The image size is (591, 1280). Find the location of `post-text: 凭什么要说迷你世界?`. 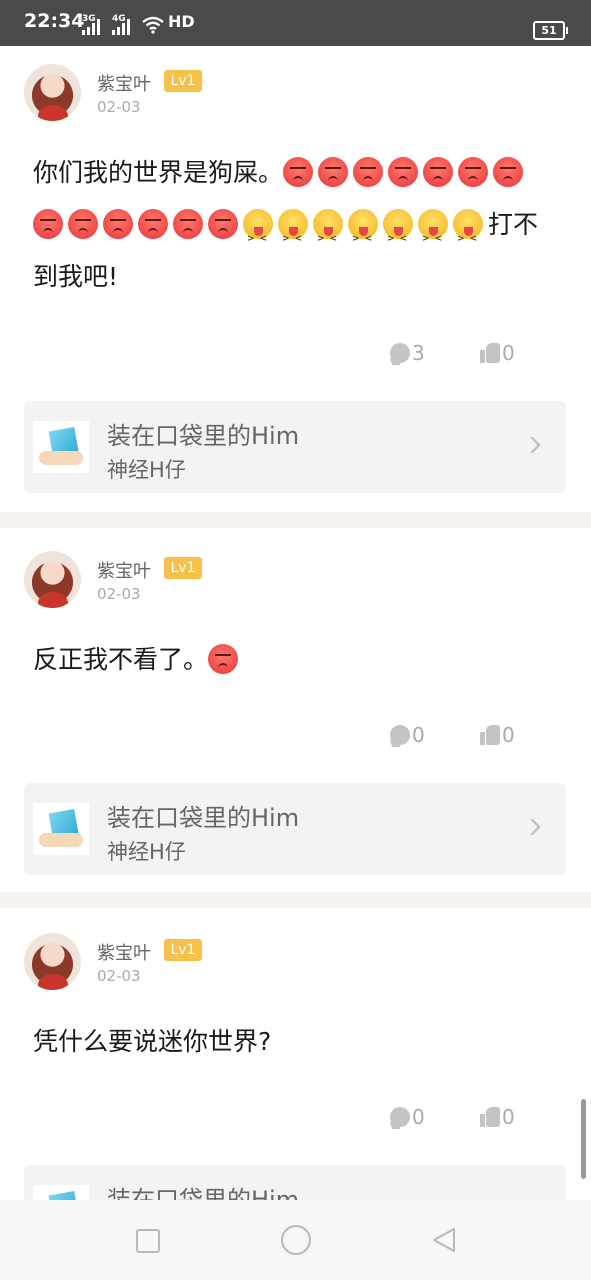

post-text: 凭什么要说迷你世界? is located at coordinates (152, 1041).